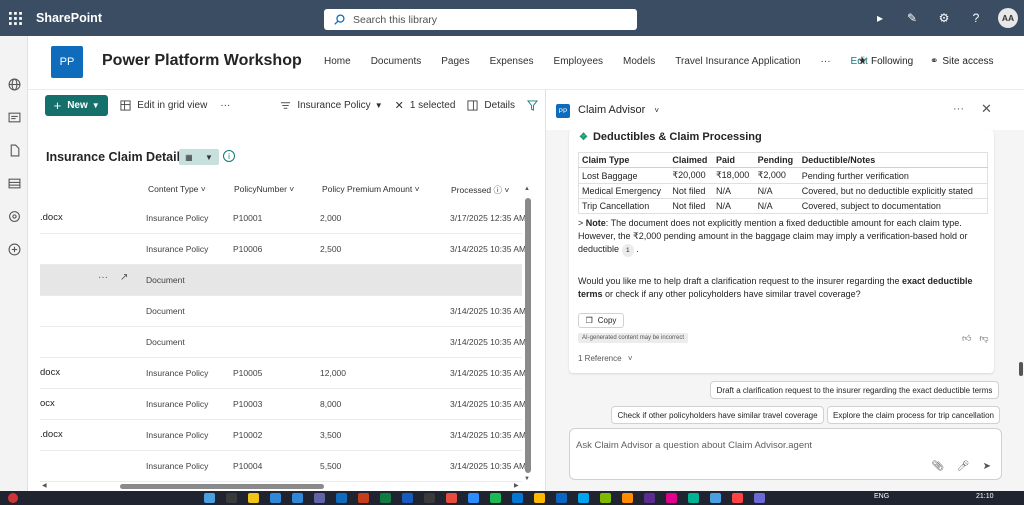 The height and width of the screenshot is (505, 1024). What do you see at coordinates (281, 280) in the screenshot?
I see `table-row-selected: ··· ↗ Document` at bounding box center [281, 280].